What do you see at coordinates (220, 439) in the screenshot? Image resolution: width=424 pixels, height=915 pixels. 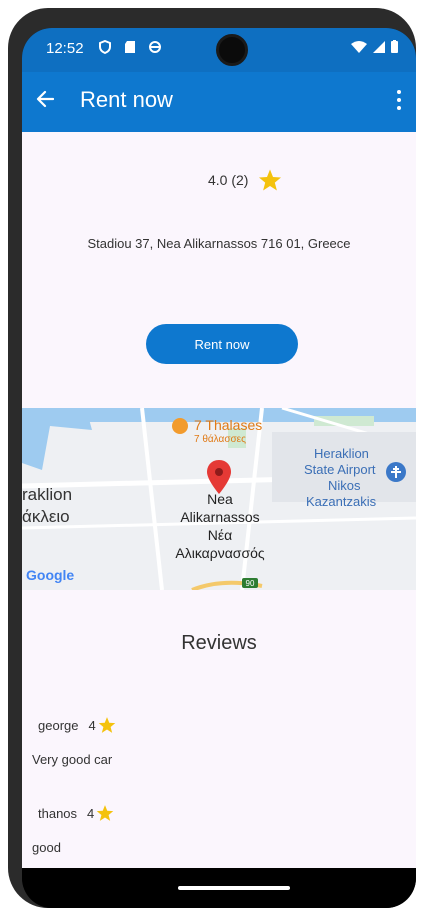 I see `restaurant-label-greek: 7 θάλασσες` at bounding box center [220, 439].